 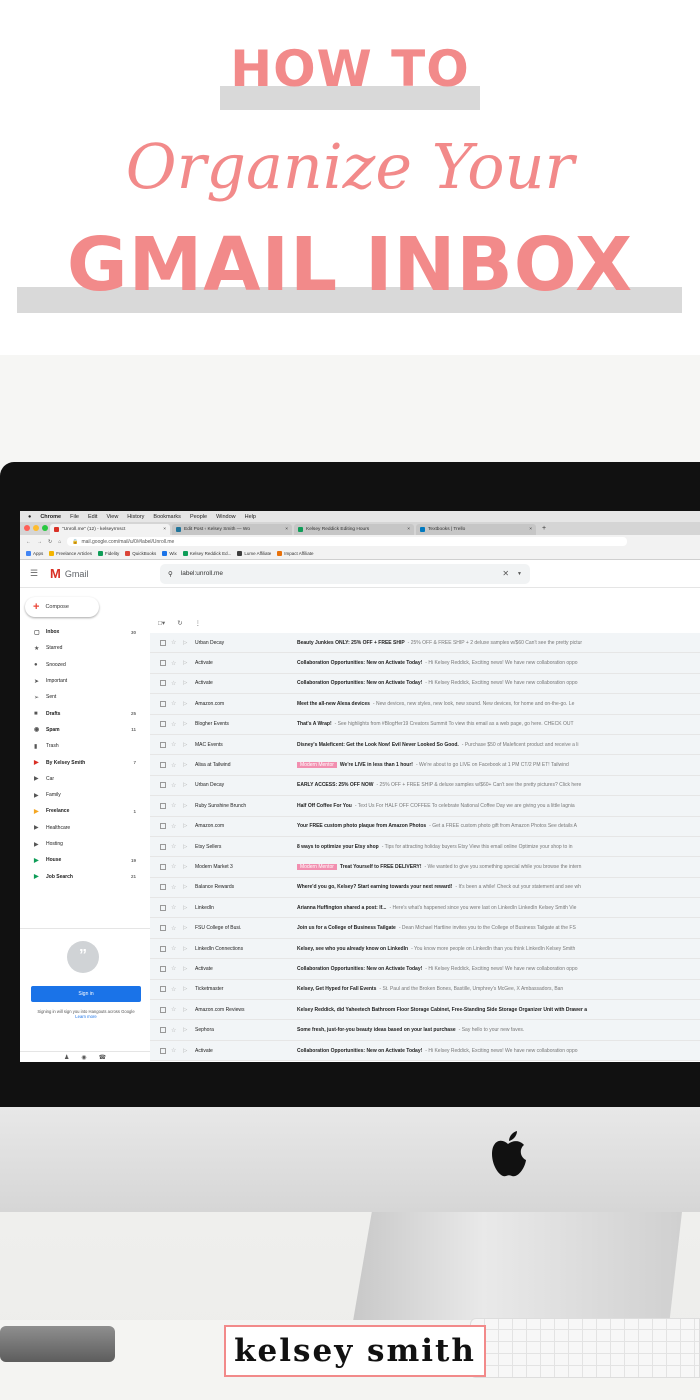 I want to click on learn-more-link: Learn more, so click(x=85, y=1016).